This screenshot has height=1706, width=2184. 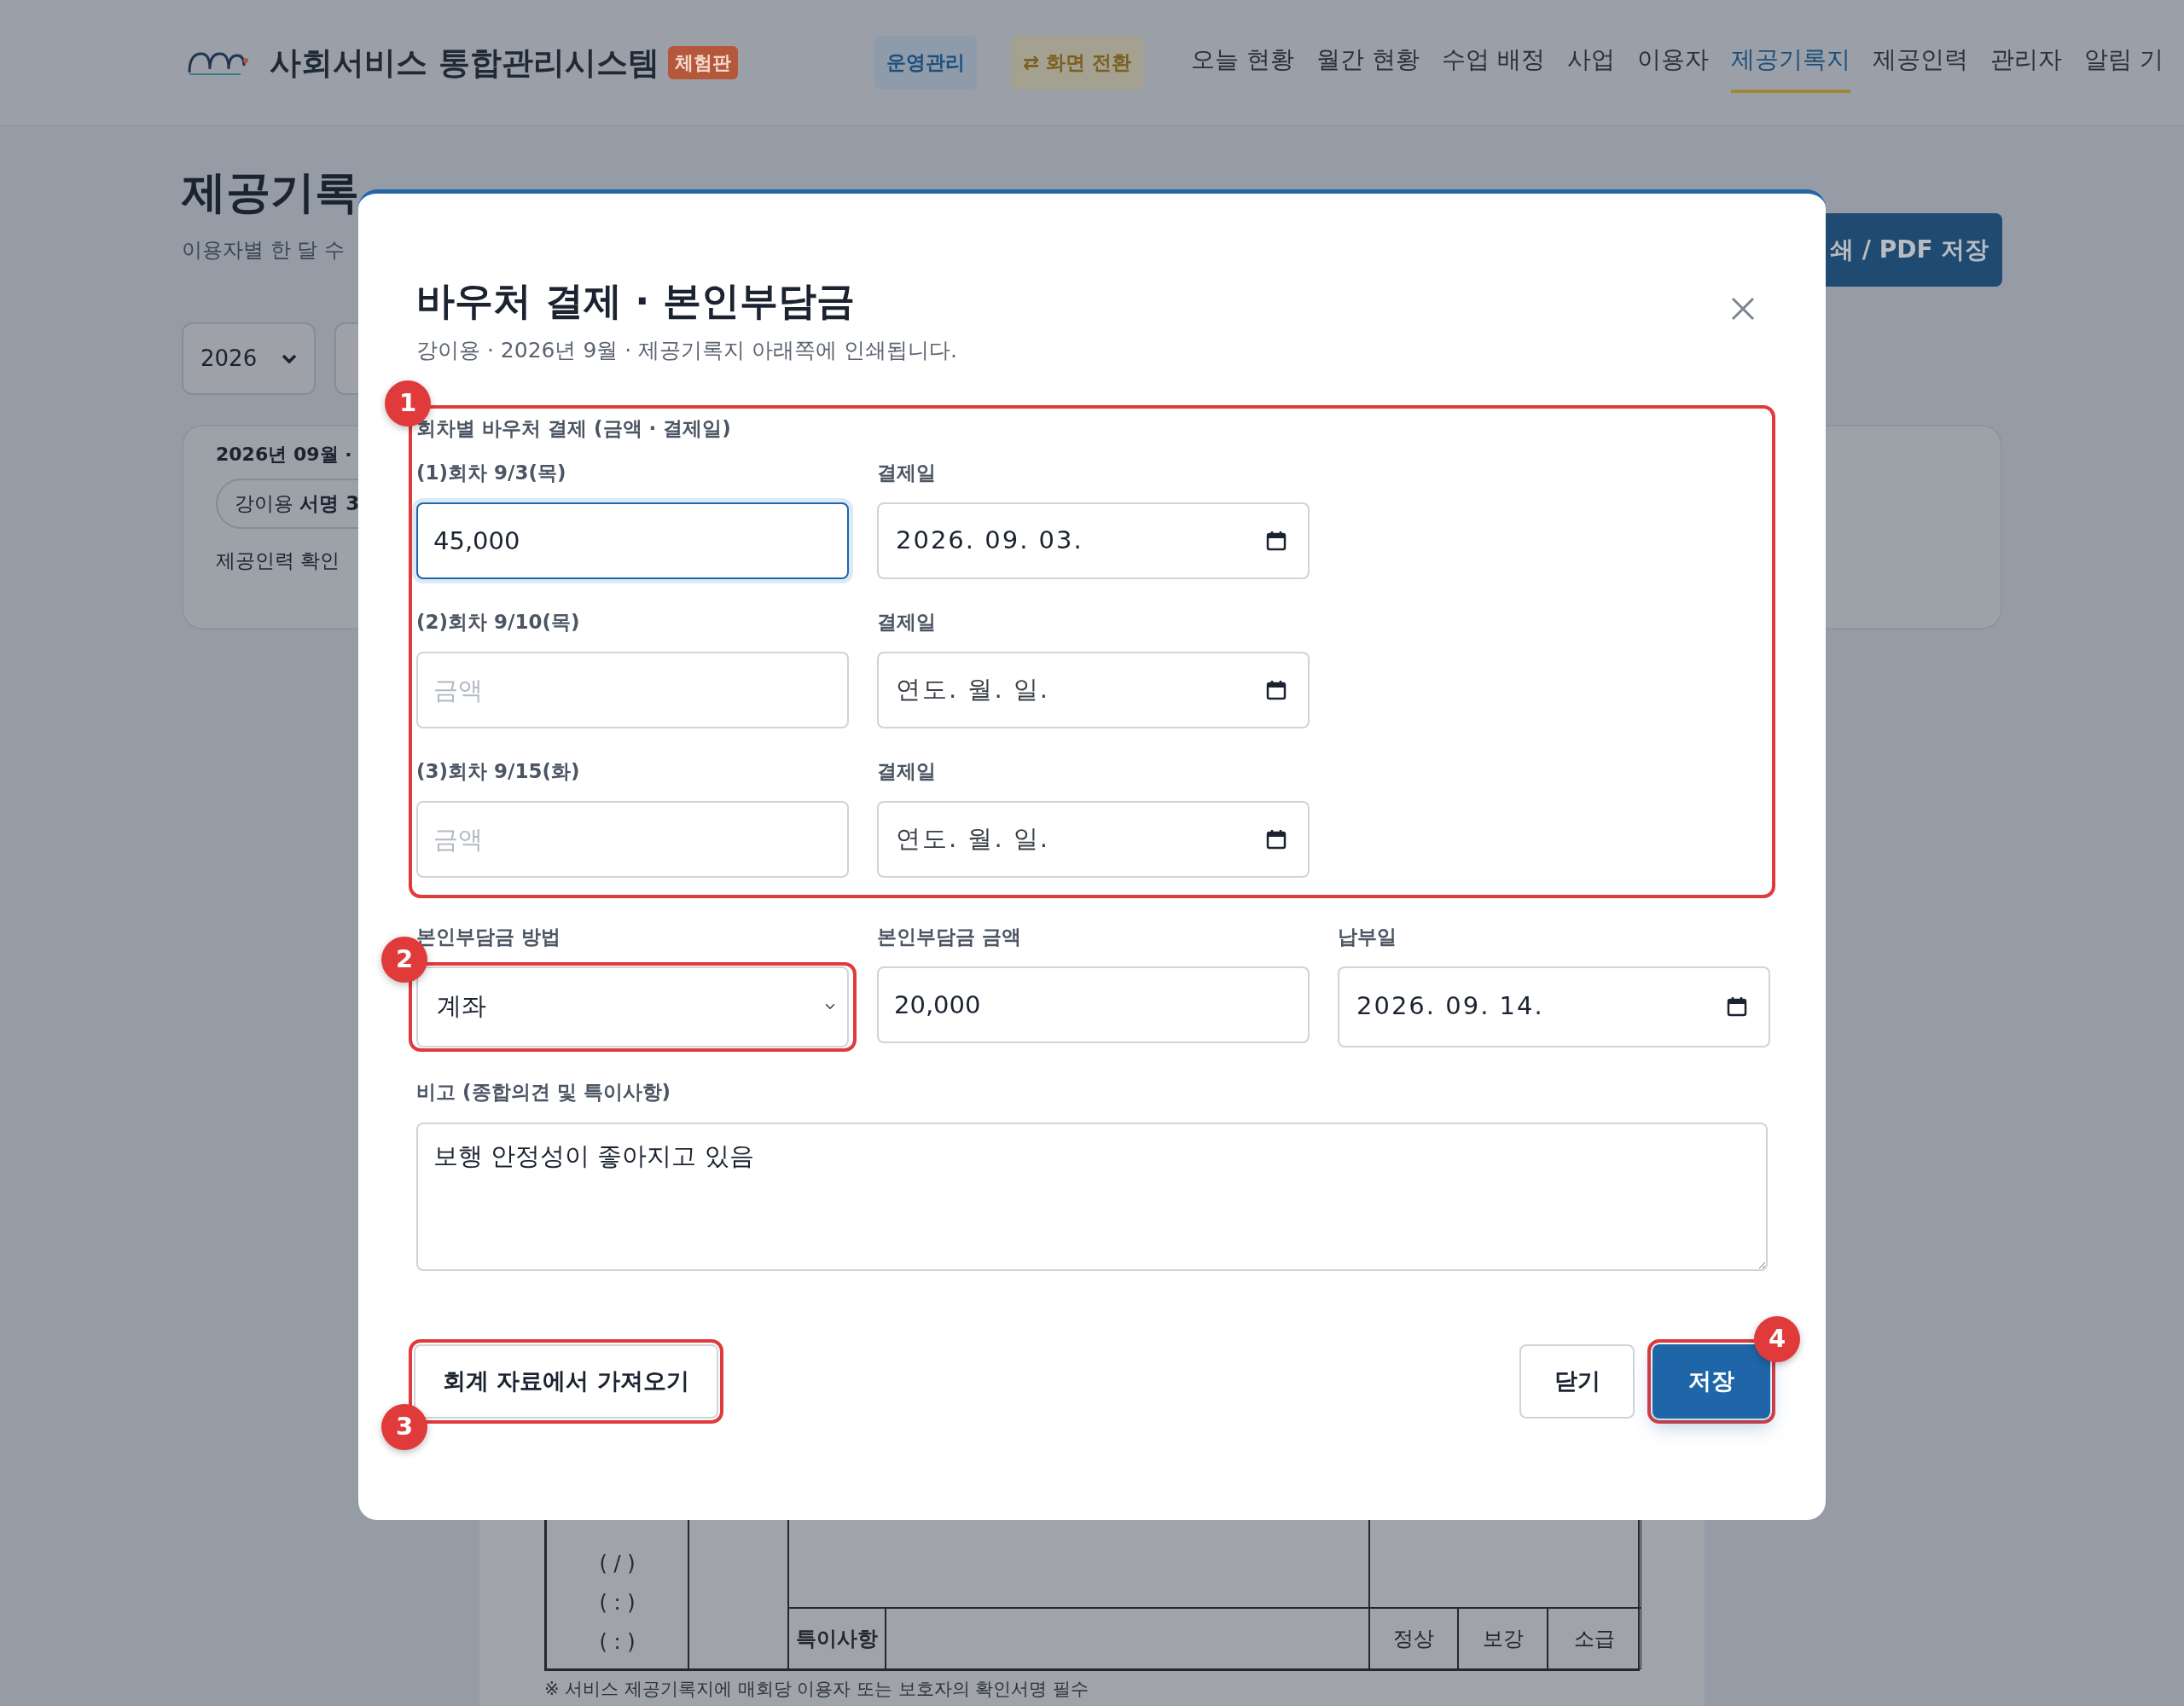 I want to click on nav-link: 수업 배정, so click(x=1493, y=62).